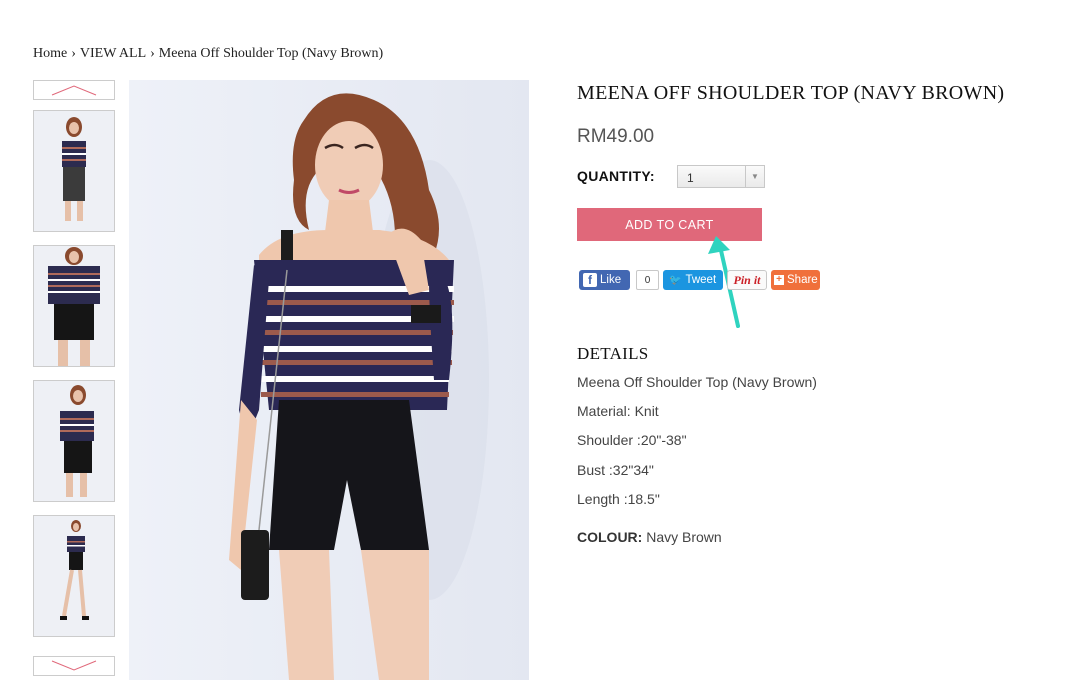 This screenshot has height=691, width=1065. What do you see at coordinates (618, 411) in the screenshot?
I see `detail-line: Material: Knit` at bounding box center [618, 411].